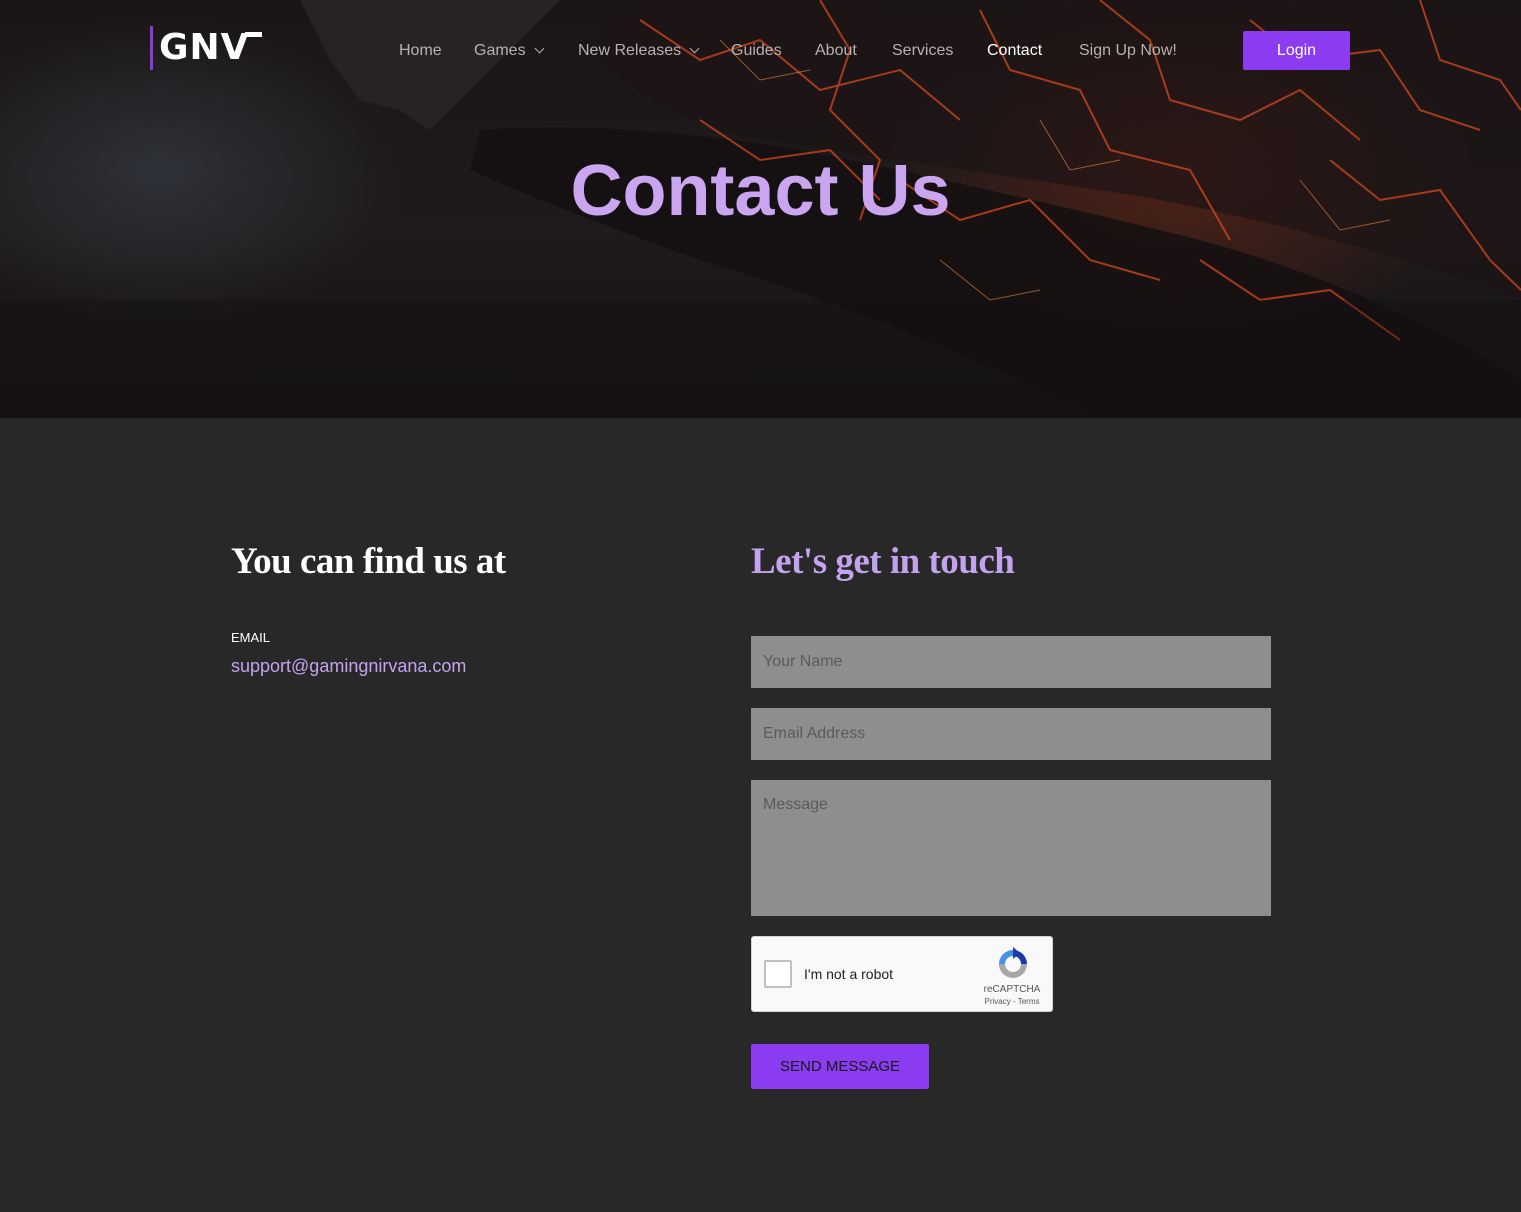 This screenshot has height=1212, width=1521. I want to click on contact-info-heading: You can find us at, so click(368, 561).